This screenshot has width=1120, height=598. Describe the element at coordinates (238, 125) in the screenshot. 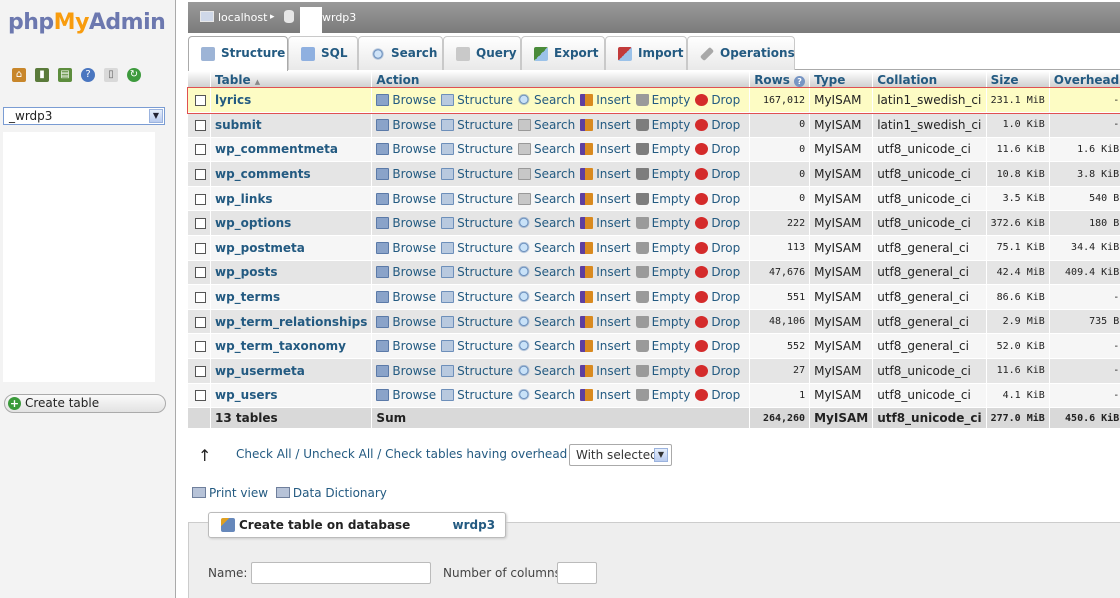

I see `table-name-link: submit` at that location.